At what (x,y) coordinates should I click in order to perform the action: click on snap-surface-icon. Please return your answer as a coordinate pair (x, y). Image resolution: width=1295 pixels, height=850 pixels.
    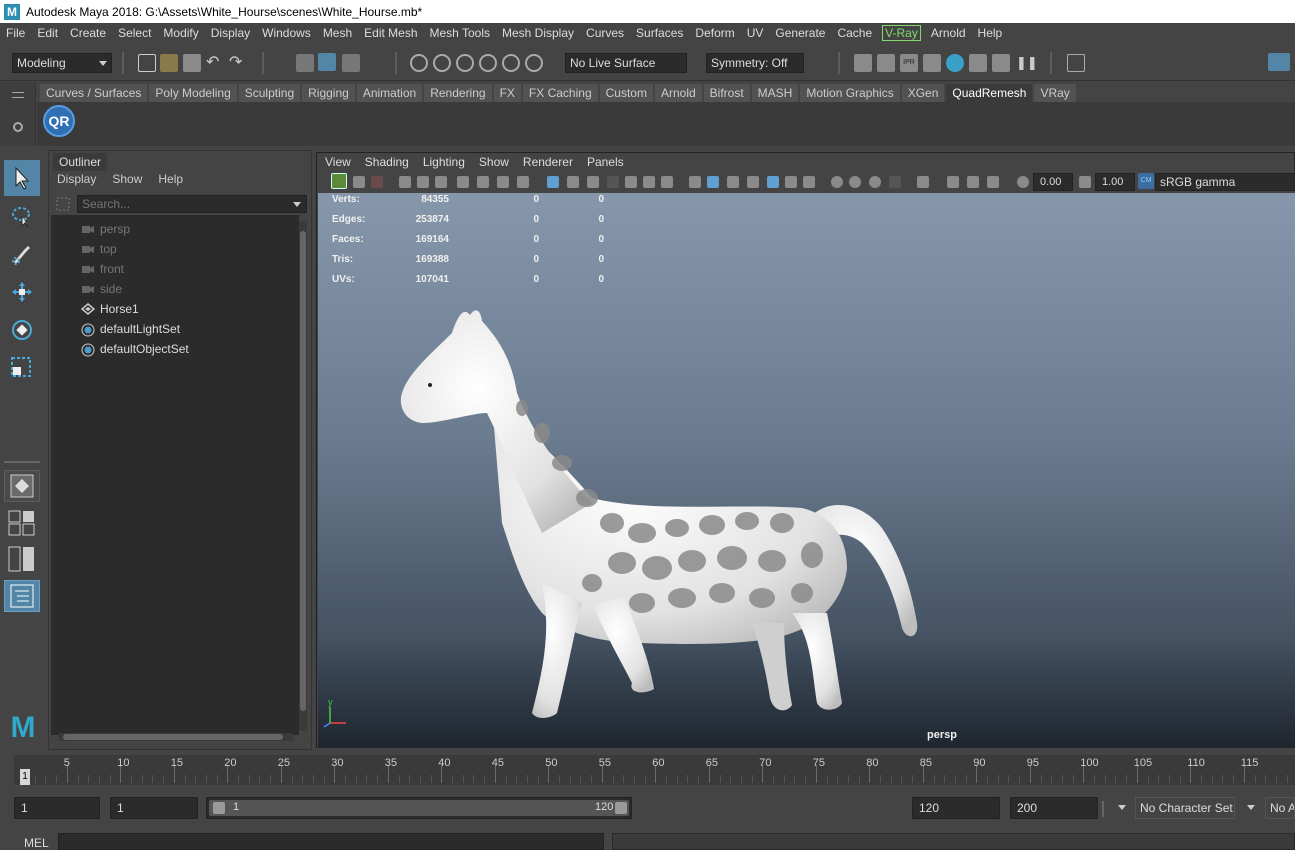
    Looking at the image, I should click on (511, 63).